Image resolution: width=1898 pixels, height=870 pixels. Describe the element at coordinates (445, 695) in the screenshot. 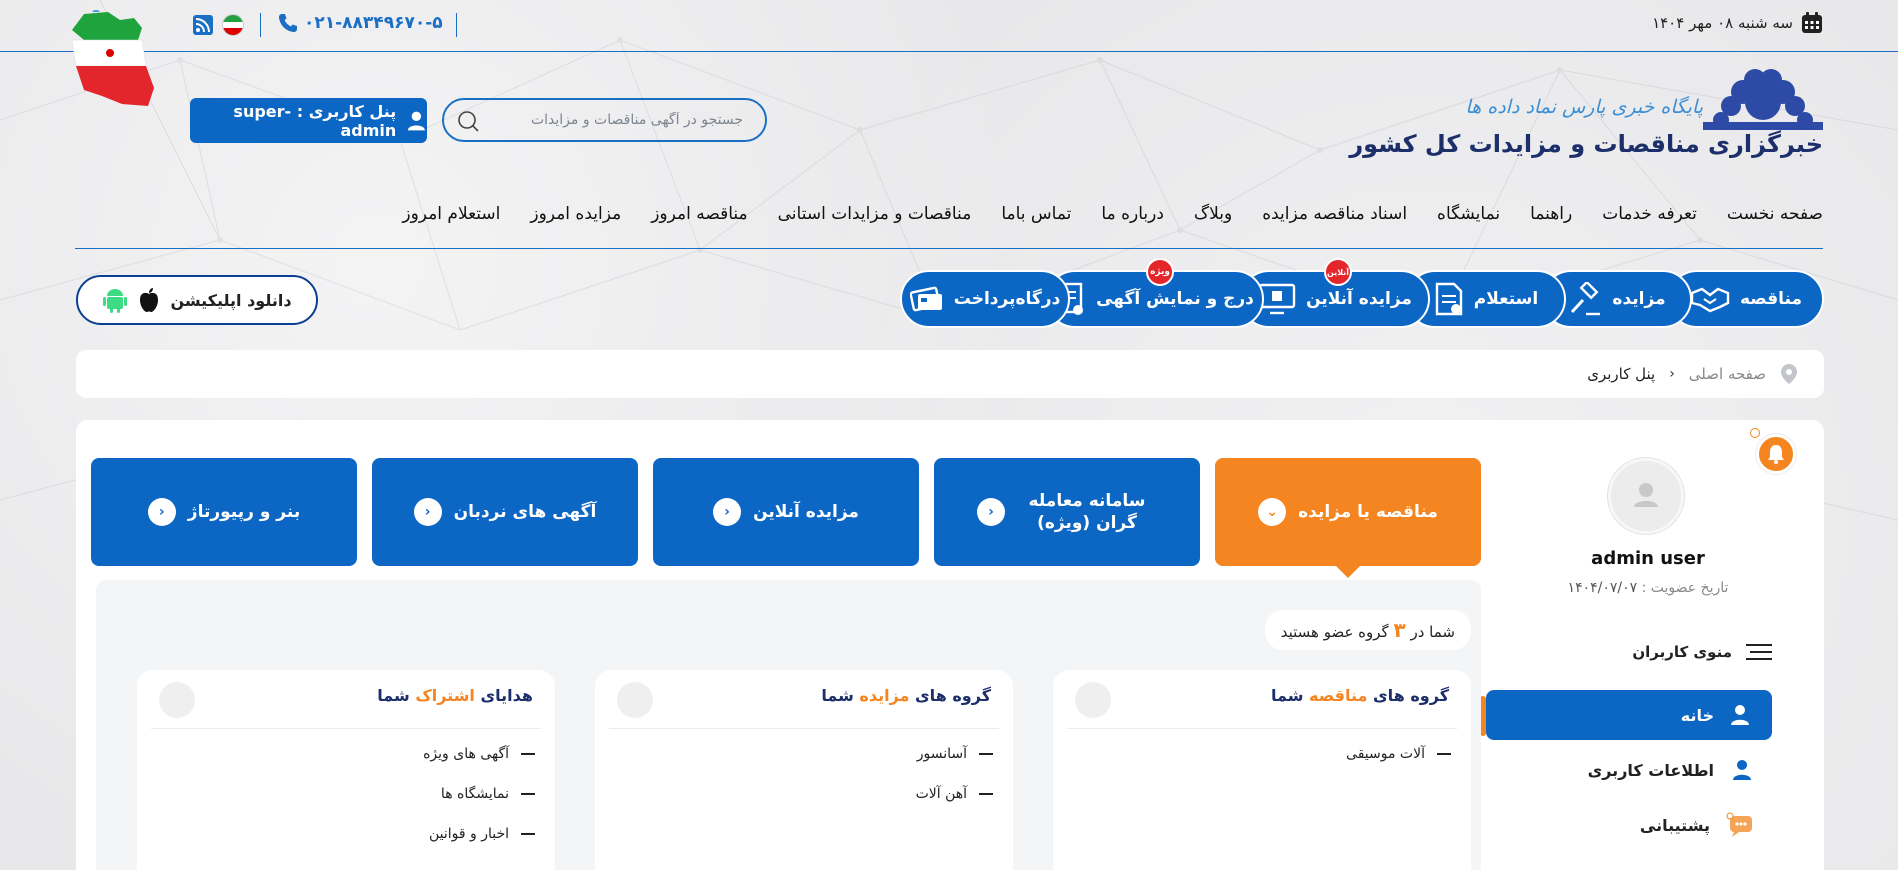

I see `group-title-highlight: اشتراک` at that location.